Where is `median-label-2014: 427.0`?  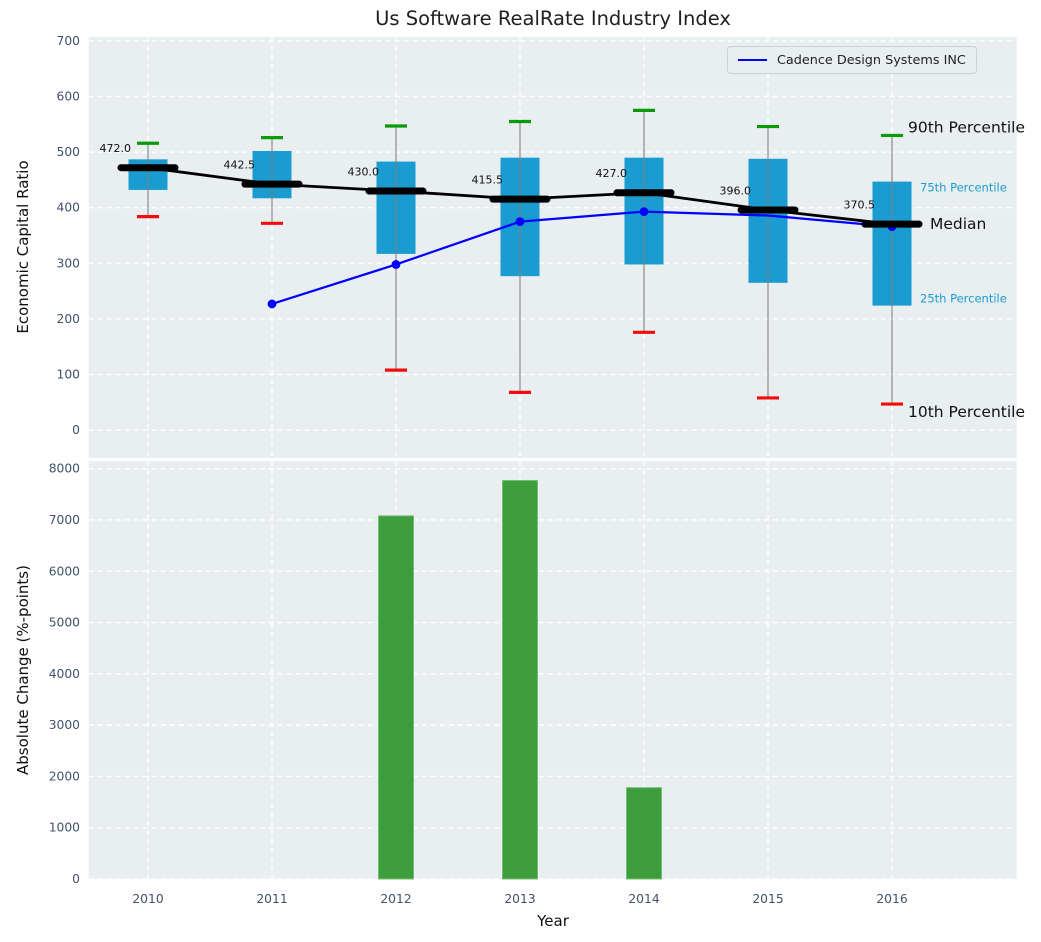 median-label-2014: 427.0 is located at coordinates (612, 173).